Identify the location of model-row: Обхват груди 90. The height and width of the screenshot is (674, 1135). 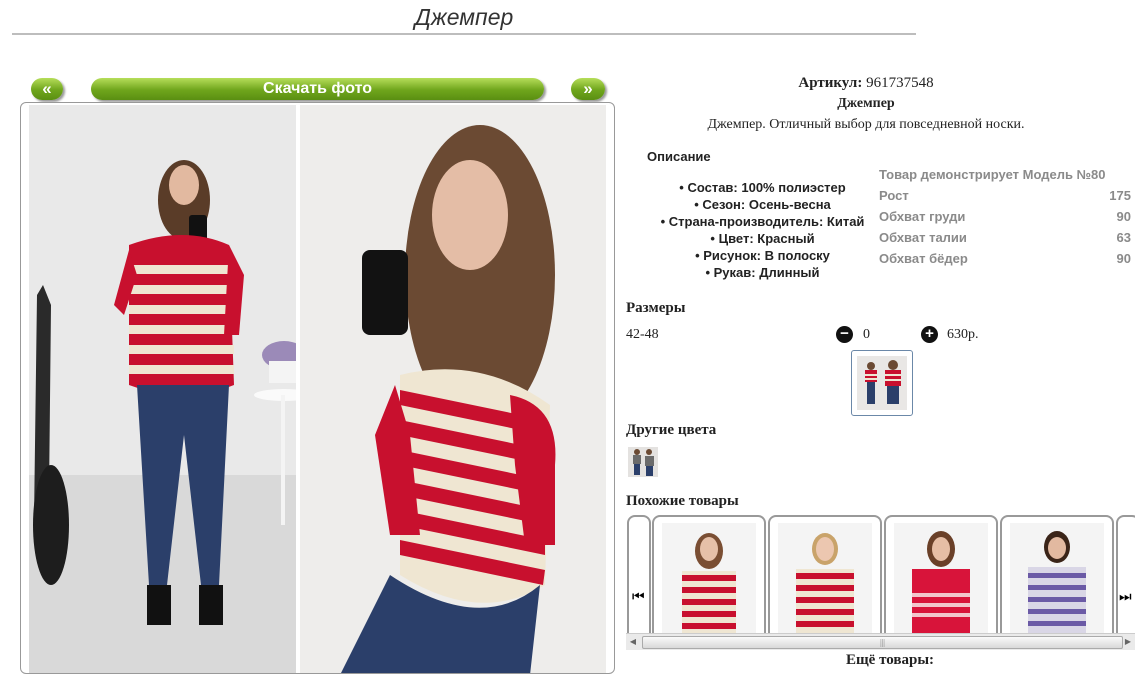
(1005, 216).